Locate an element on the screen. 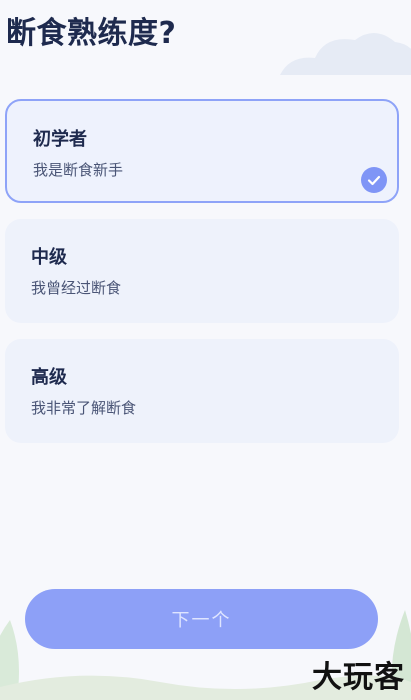 The width and height of the screenshot is (411, 700). option-intermediate: 中级 我曾经过断食 is located at coordinates (202, 271).